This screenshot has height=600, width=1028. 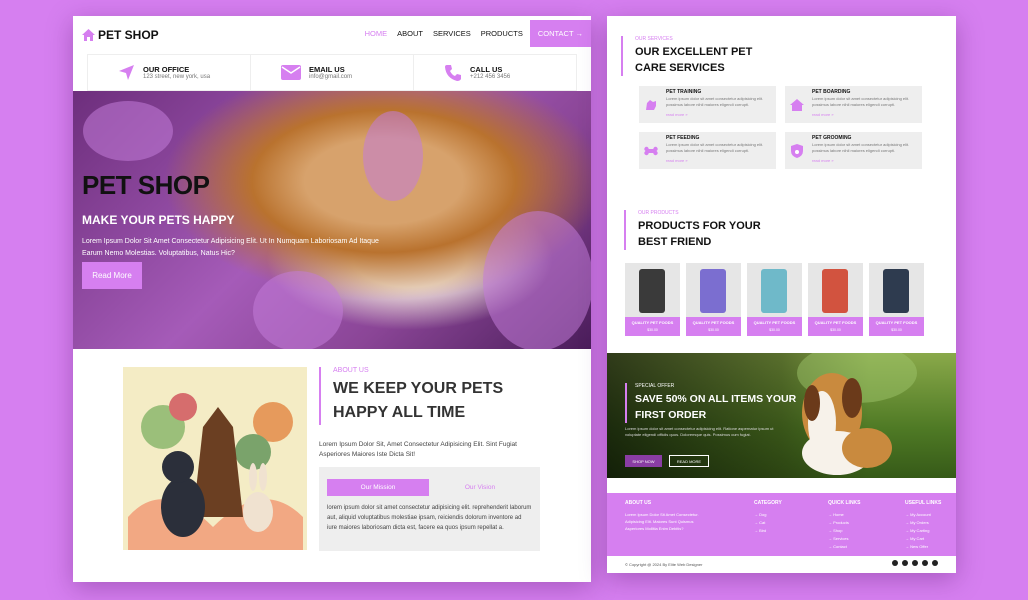 What do you see at coordinates (683, 138) in the screenshot?
I see `service-title: PET FEEDING` at bounding box center [683, 138].